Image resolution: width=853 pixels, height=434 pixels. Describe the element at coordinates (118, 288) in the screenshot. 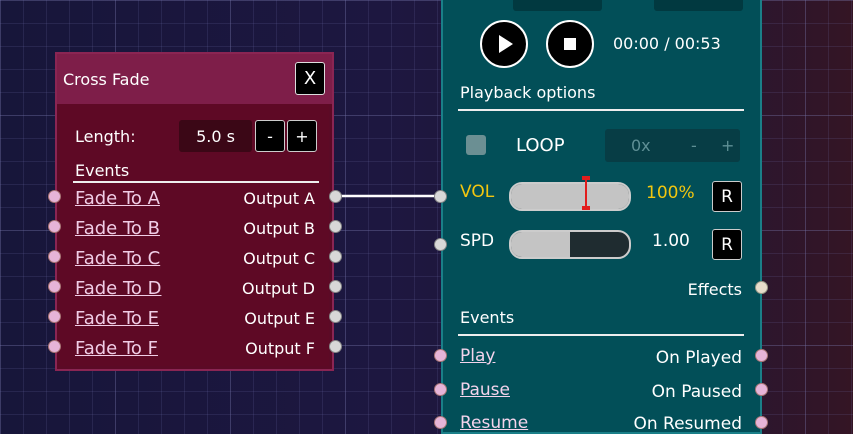

I see `fade-to-d-link: Fade To D` at that location.